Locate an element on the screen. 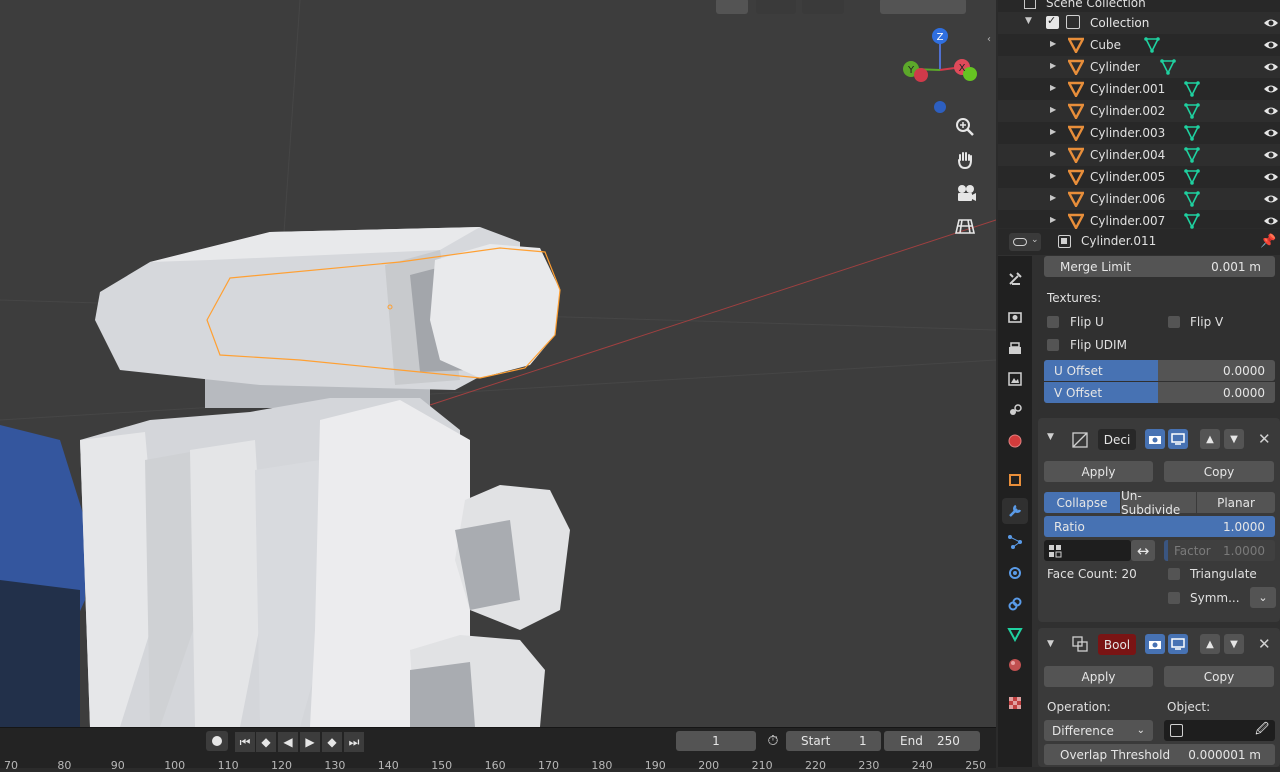 The image size is (1280, 772). invert-icon: ↔ is located at coordinates (1143, 550).